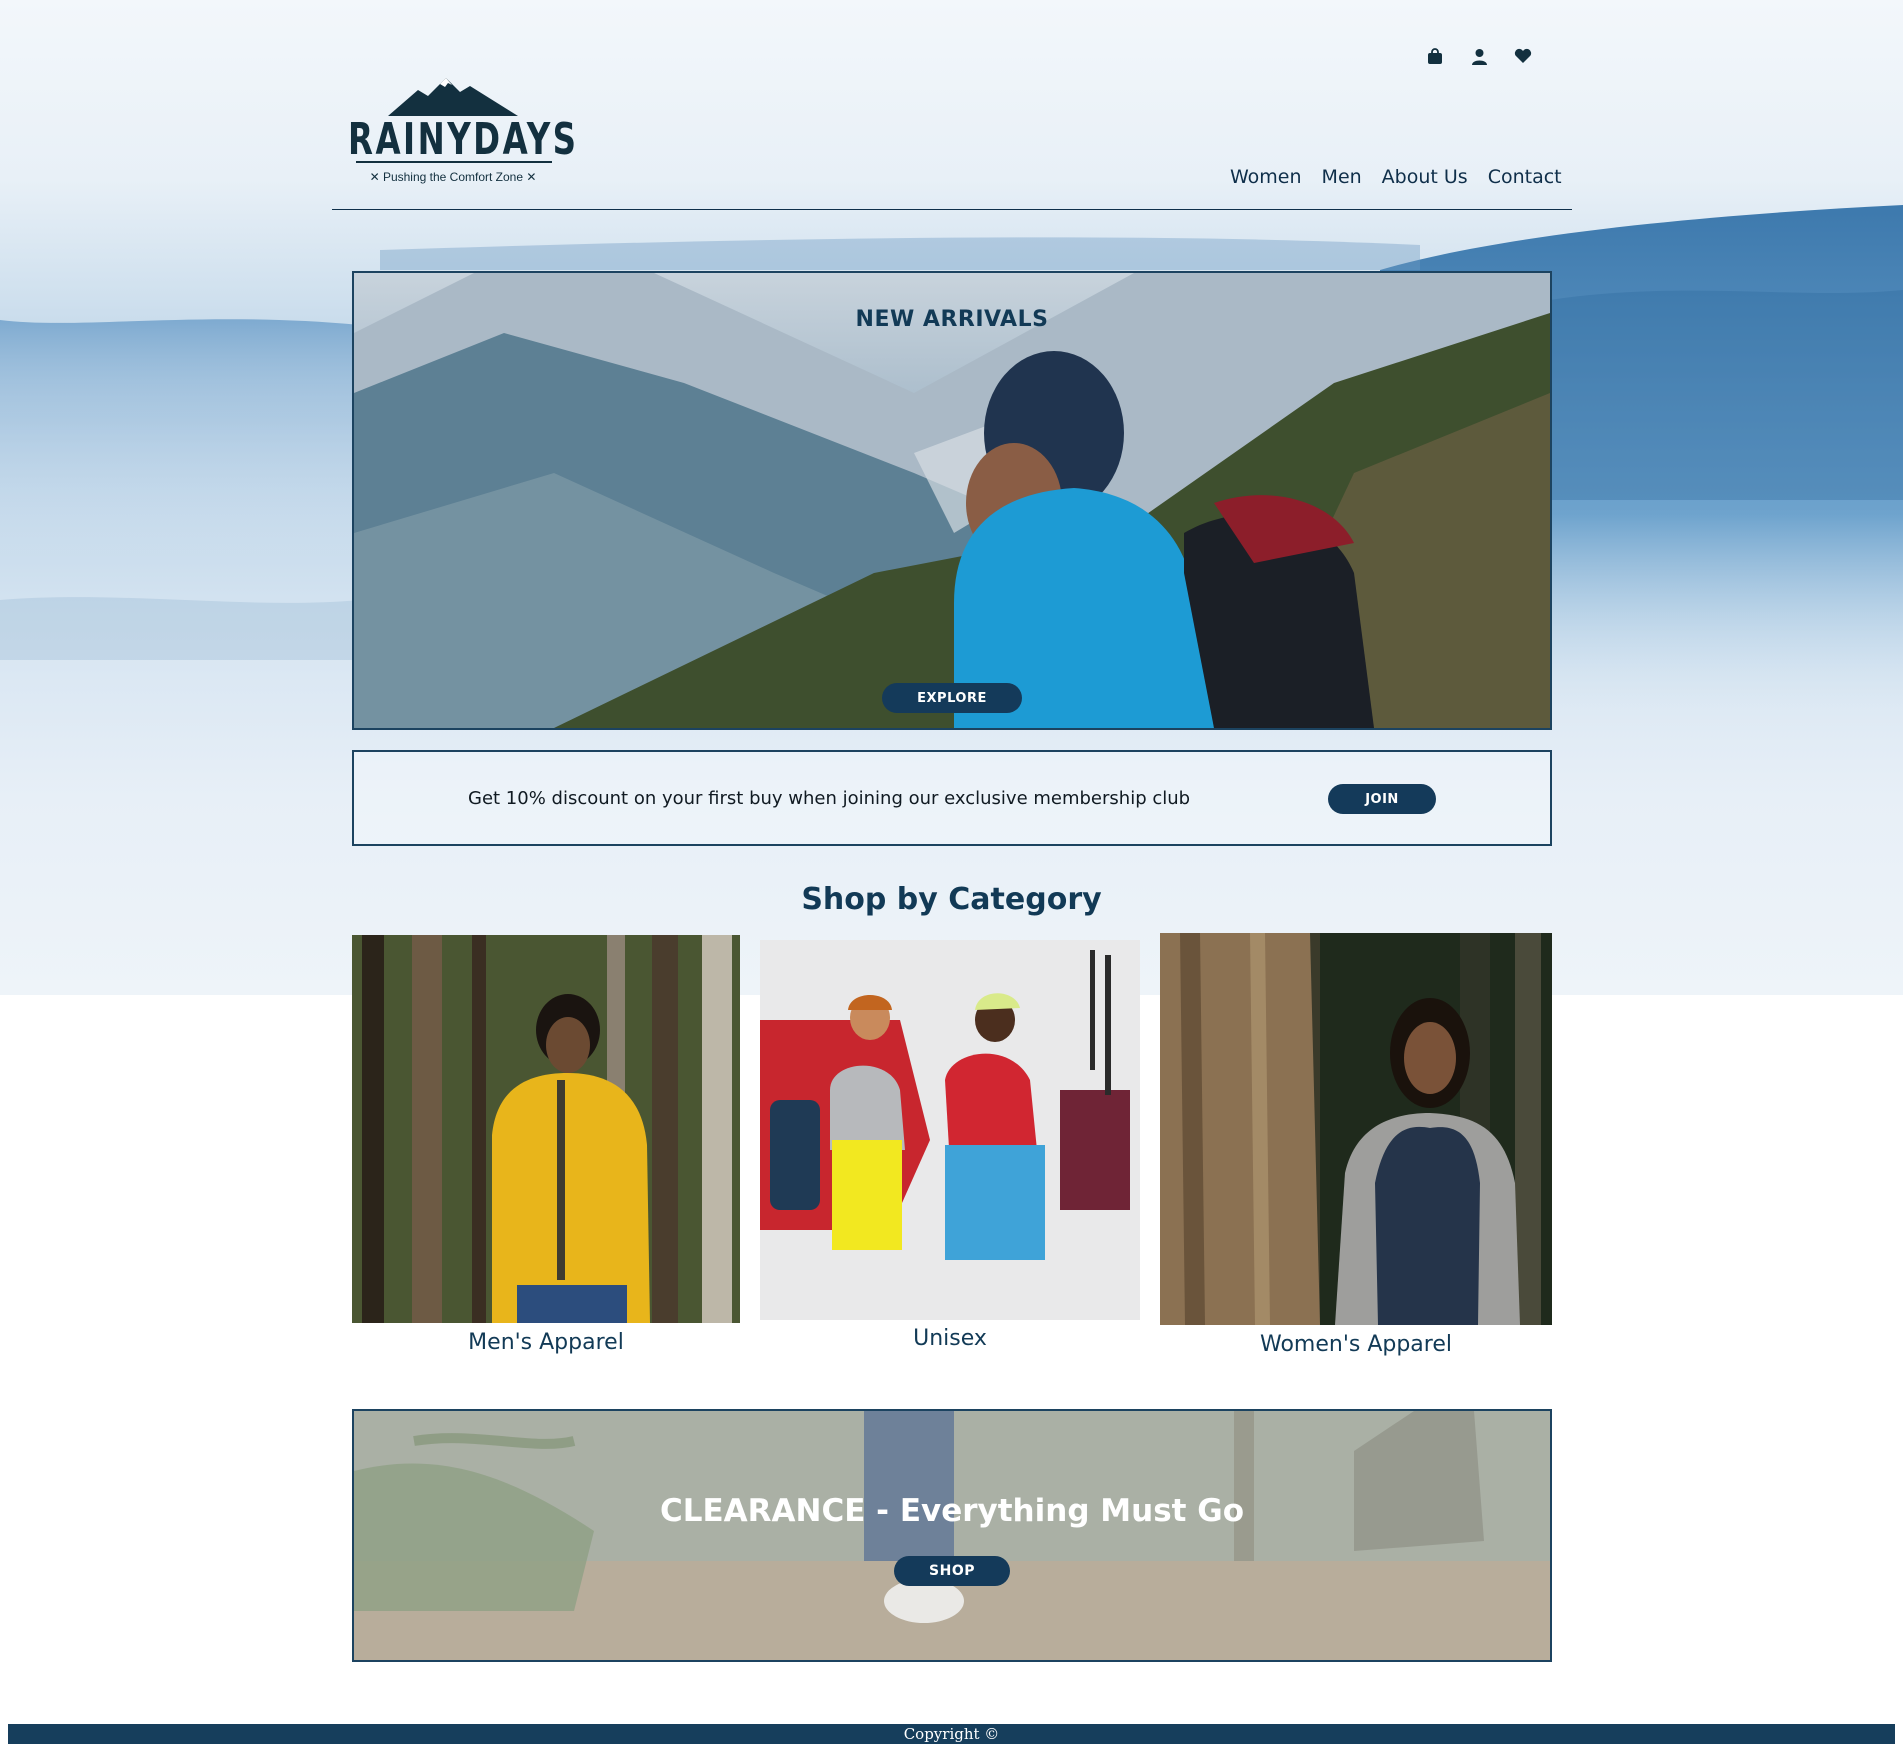  I want to click on clearance-image, so click(952, 1535).